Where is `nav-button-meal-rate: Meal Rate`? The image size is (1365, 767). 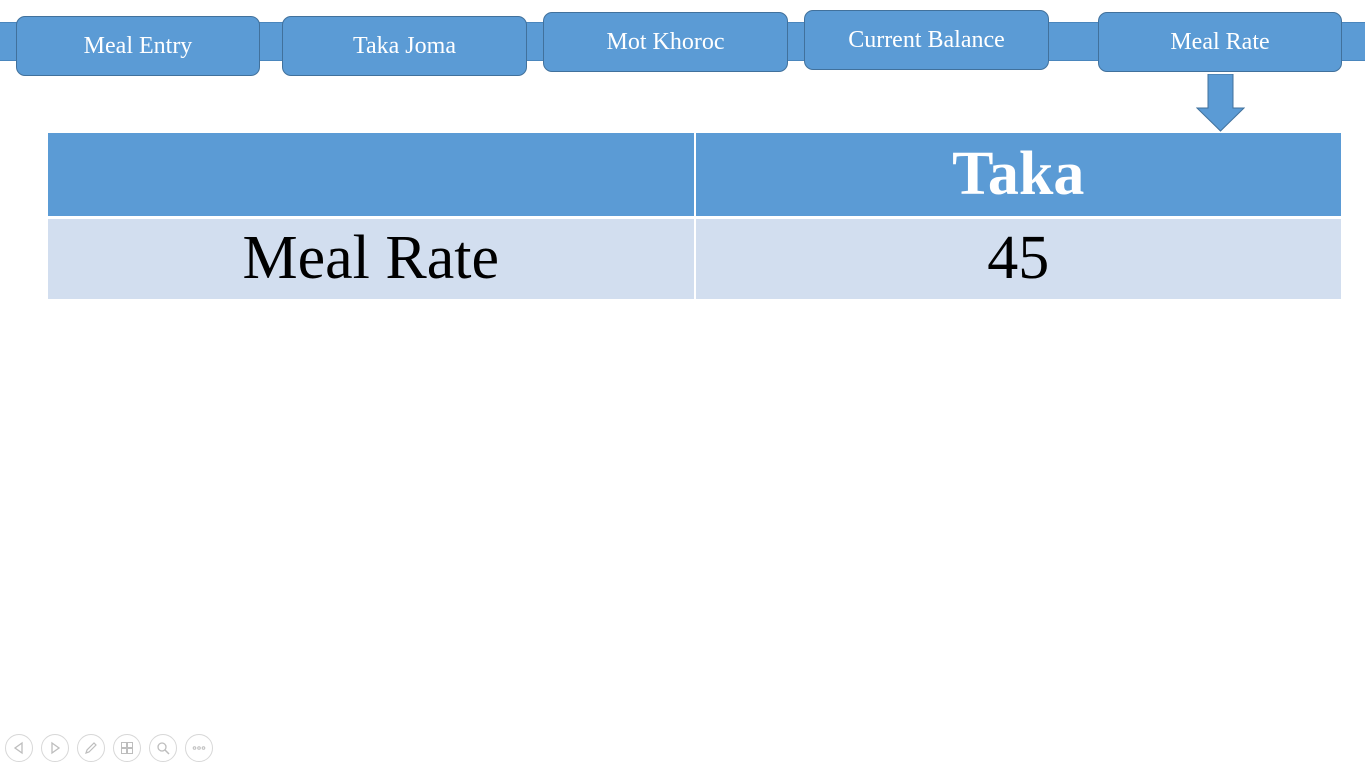 nav-button-meal-rate: Meal Rate is located at coordinates (1220, 42).